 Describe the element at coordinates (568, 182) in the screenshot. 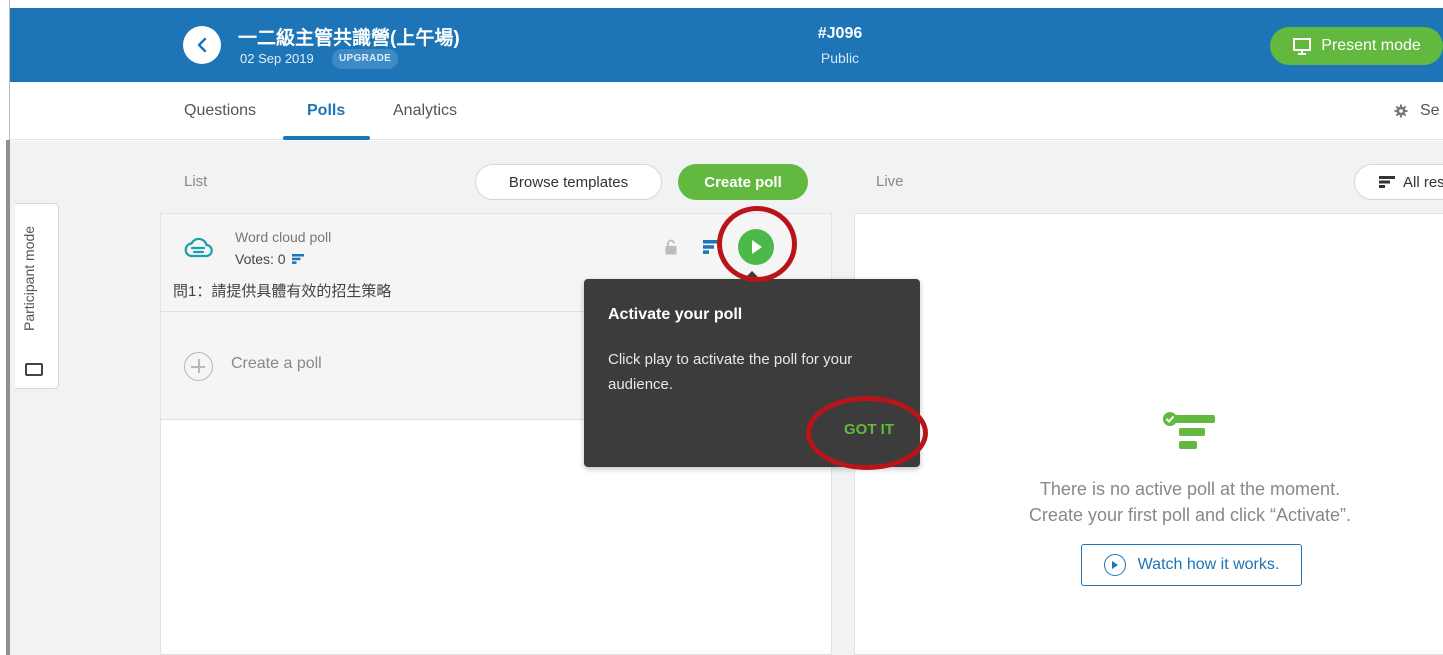

I see `browse-templates-button: Browse templates` at that location.